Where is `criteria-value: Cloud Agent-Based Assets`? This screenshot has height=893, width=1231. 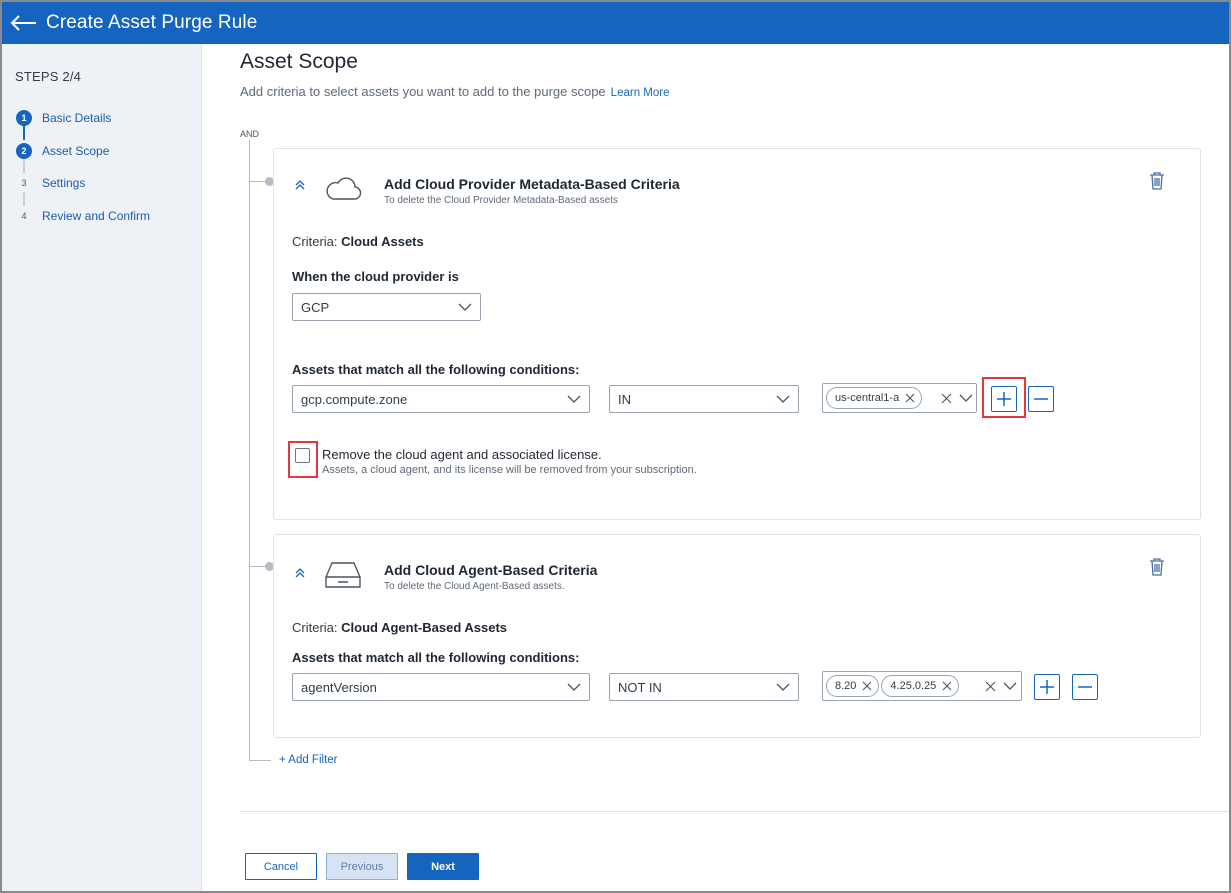
criteria-value: Cloud Agent-Based Assets is located at coordinates (424, 627).